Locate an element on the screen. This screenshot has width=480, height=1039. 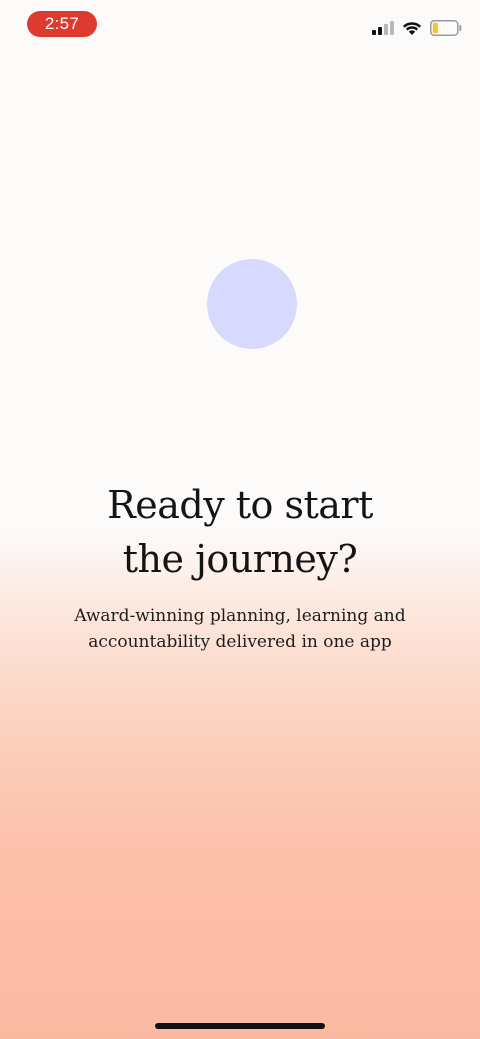
subtitle-line-1: Award-winning planning, learning and is located at coordinates (240, 616).